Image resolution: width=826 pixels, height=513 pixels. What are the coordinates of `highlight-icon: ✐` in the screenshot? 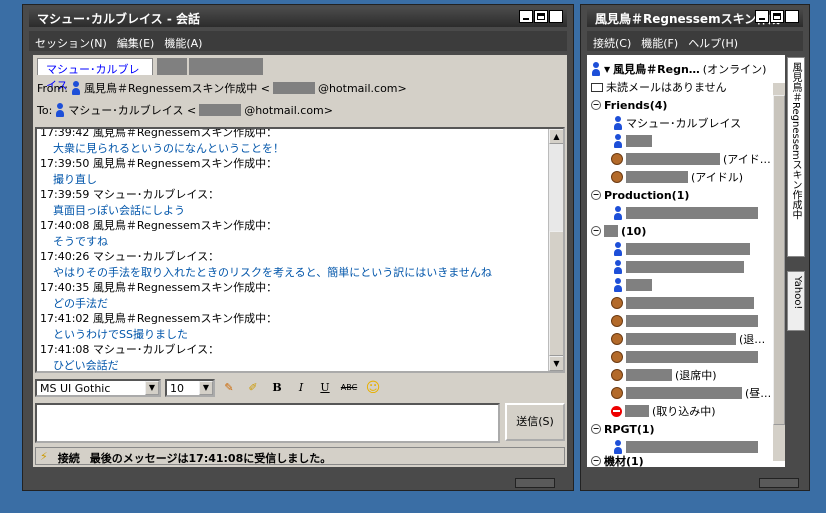 It's located at (253, 388).